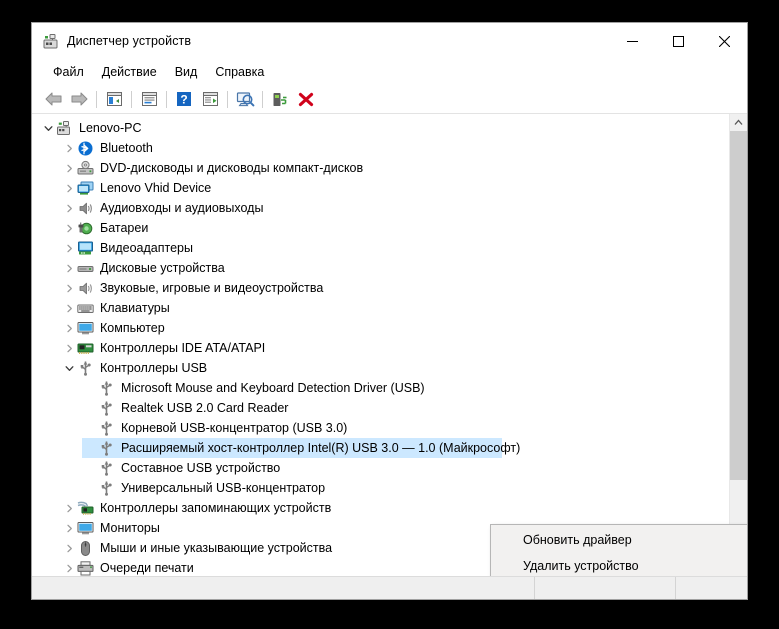  What do you see at coordinates (210, 99) in the screenshot?
I see `update-driver-icon` at bounding box center [210, 99].